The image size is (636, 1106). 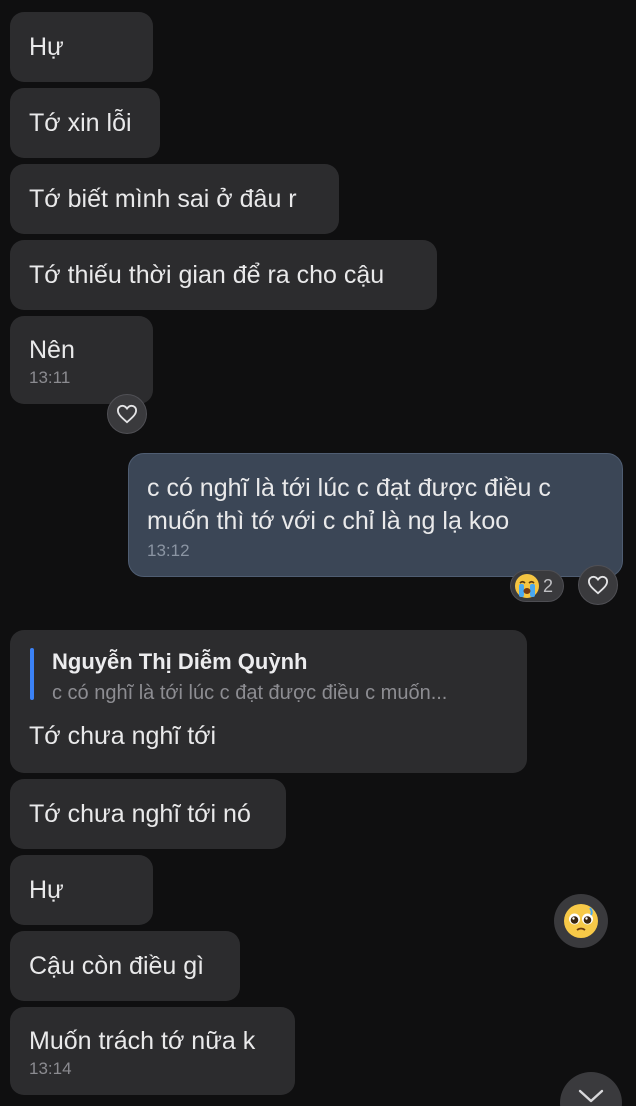 I want to click on crying-emoji-icon, so click(x=527, y=586).